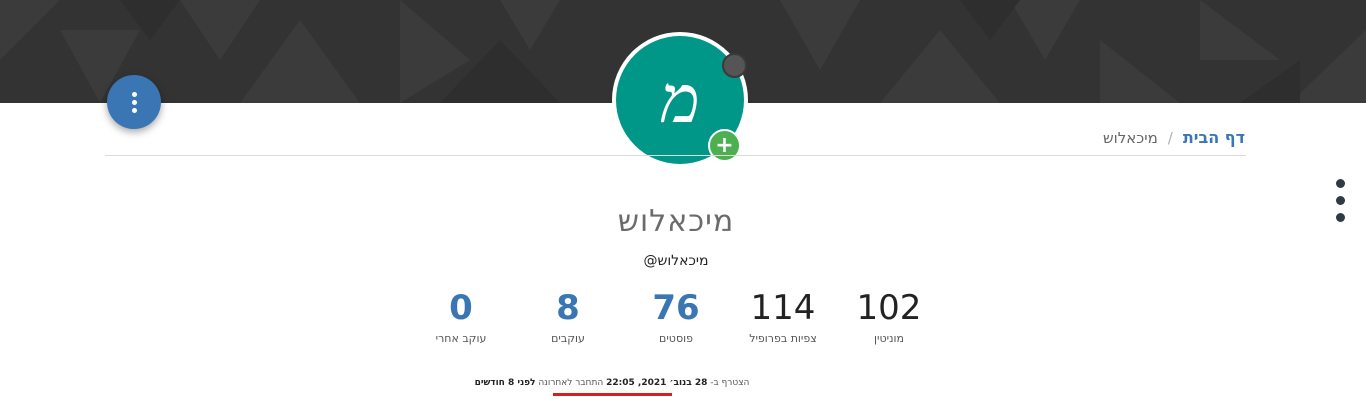 Image resolution: width=1366 pixels, height=413 pixels. What do you see at coordinates (676, 338) in the screenshot?
I see `stat-posts-label: פוסטים` at bounding box center [676, 338].